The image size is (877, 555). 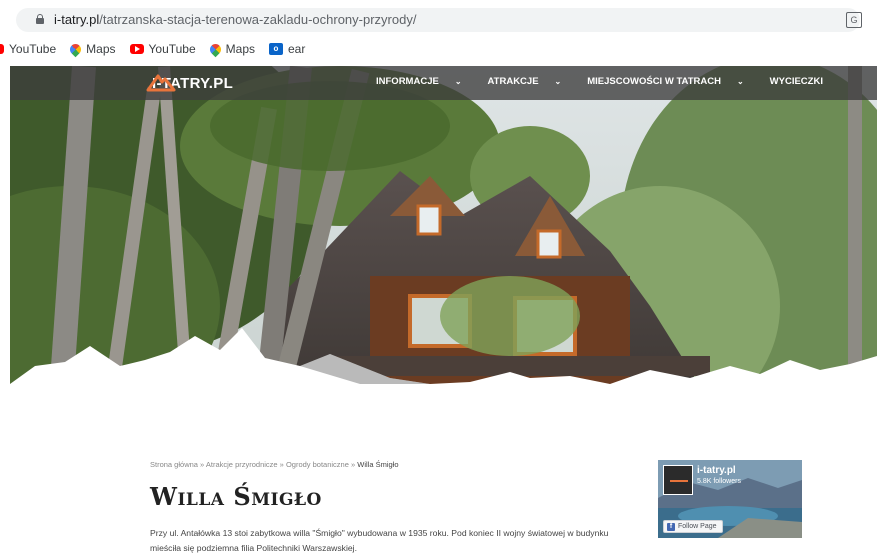 What do you see at coordinates (161, 83) in the screenshot?
I see `mountain-logo-icon` at bounding box center [161, 83].